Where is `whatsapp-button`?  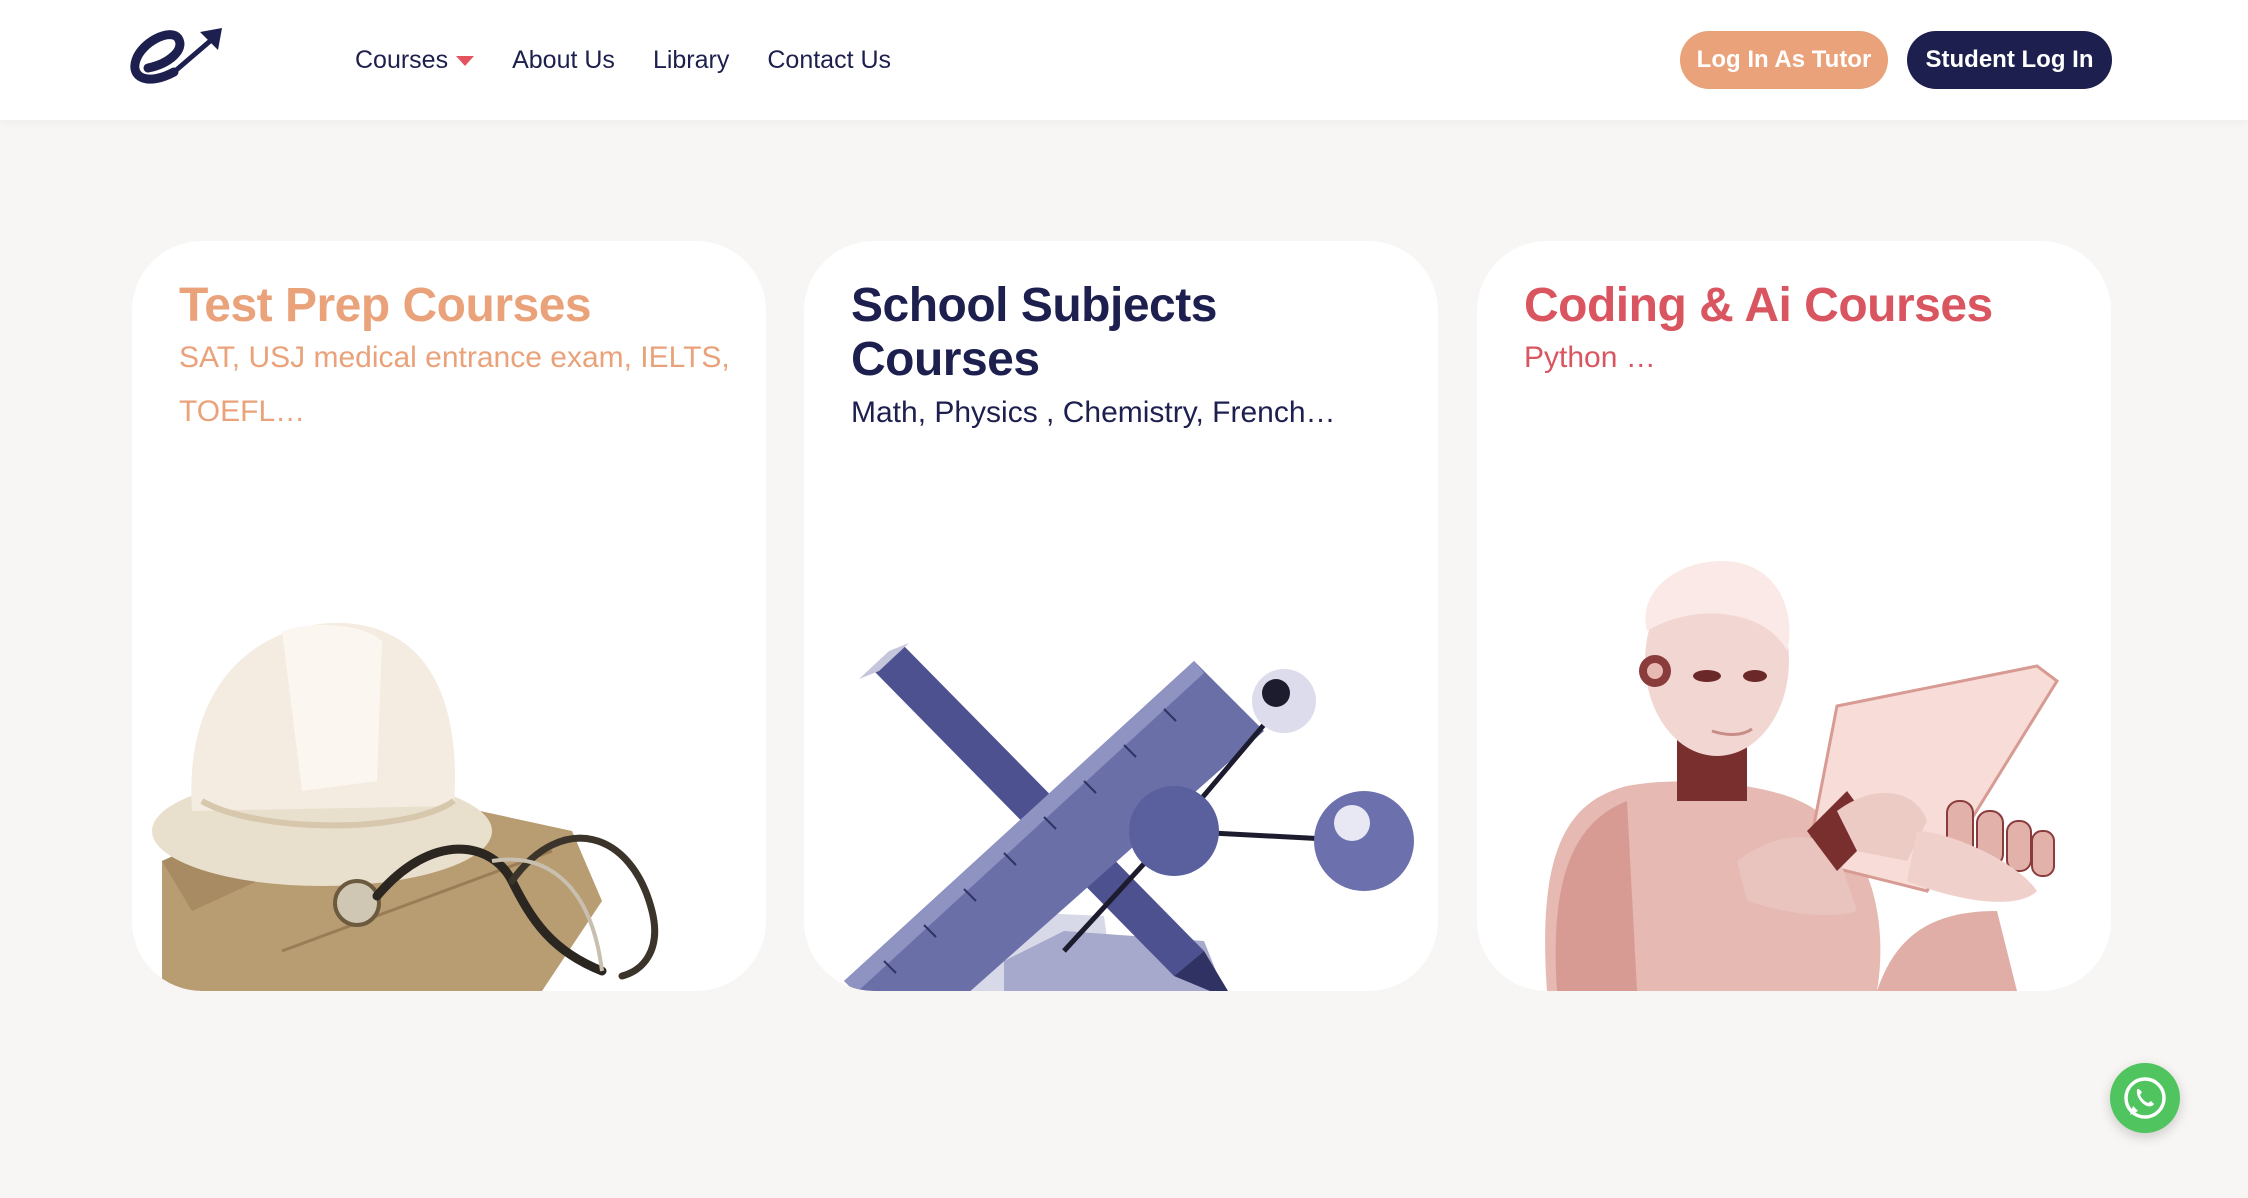 whatsapp-button is located at coordinates (2145, 1098).